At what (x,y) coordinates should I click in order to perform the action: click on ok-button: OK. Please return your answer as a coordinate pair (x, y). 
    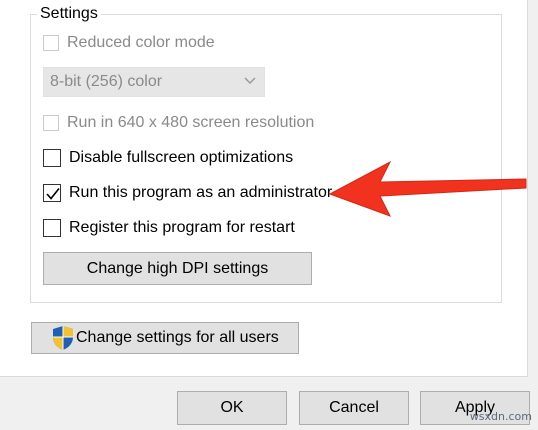
    Looking at the image, I should click on (232, 408).